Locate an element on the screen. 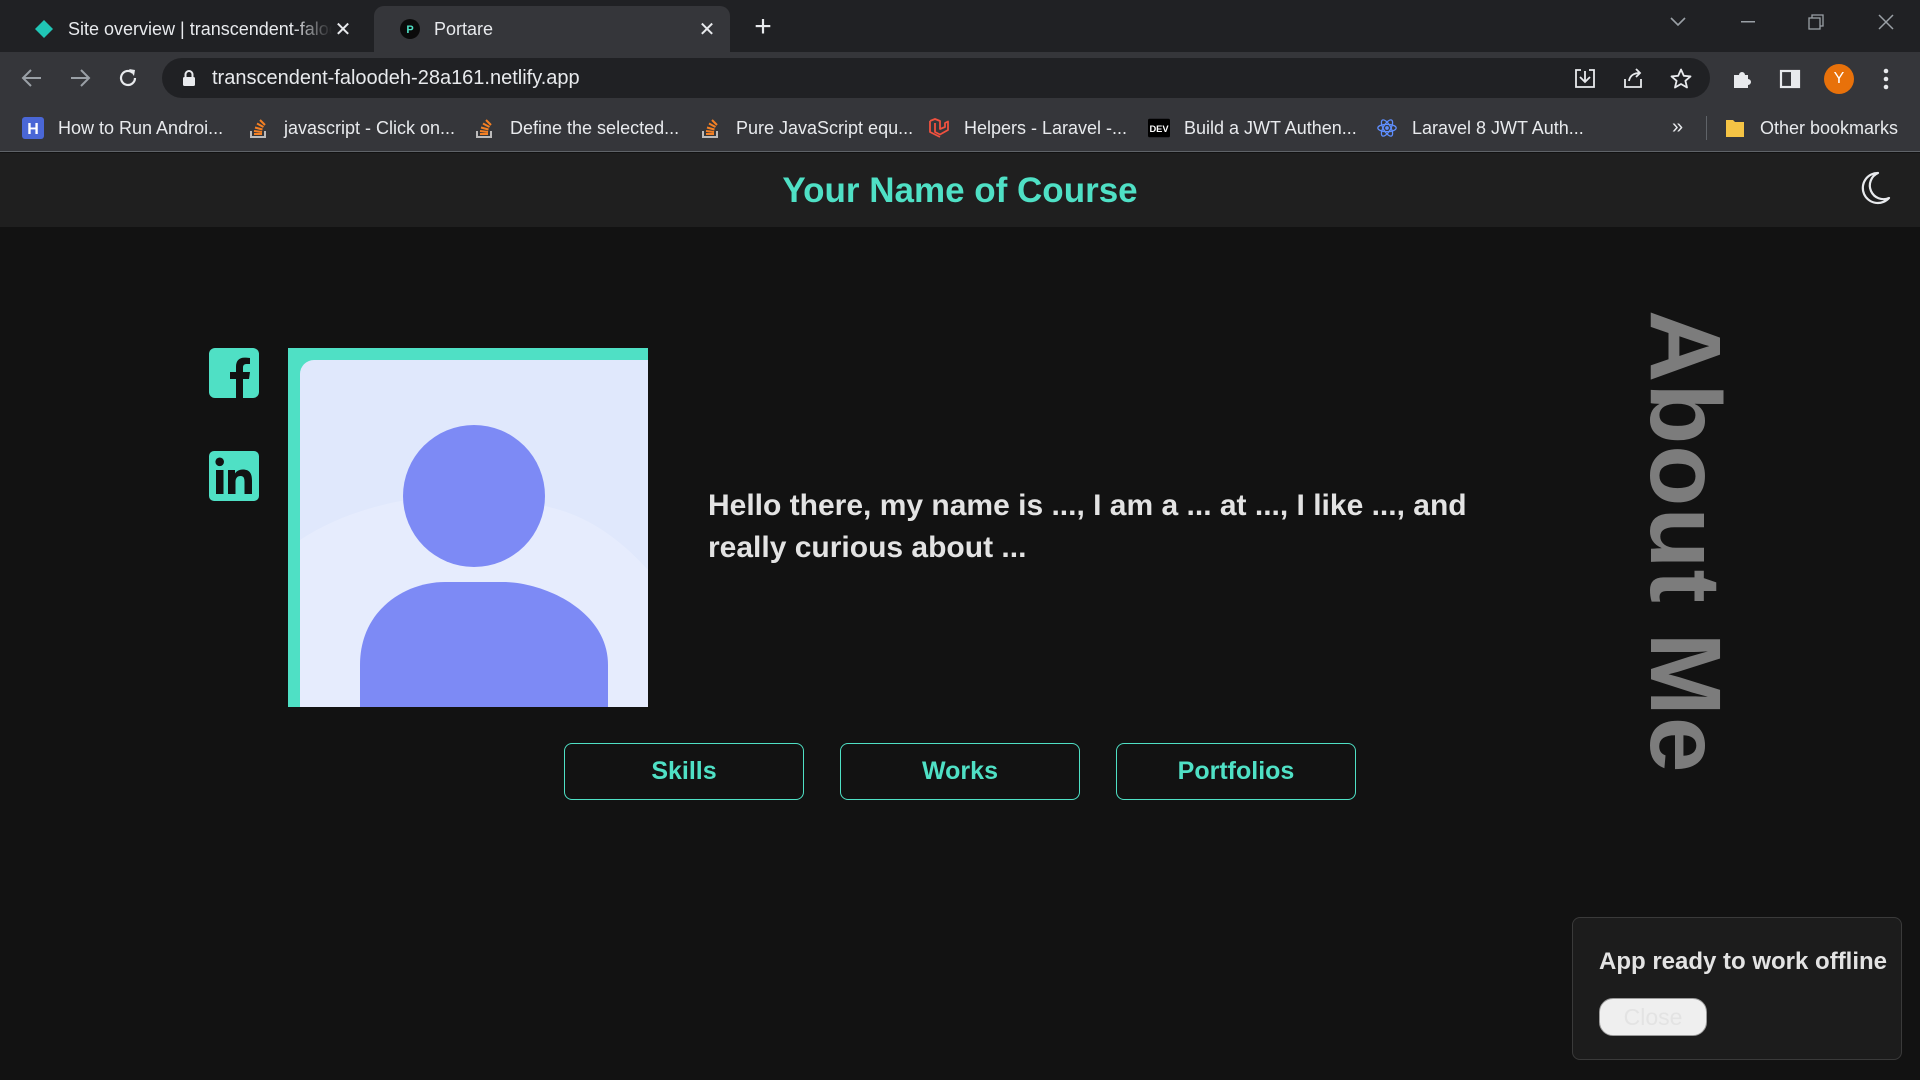 Image resolution: width=1920 pixels, height=1080 pixels. address-bar: transcendent-faloodeh-28a161.netlify.app is located at coordinates (936, 78).